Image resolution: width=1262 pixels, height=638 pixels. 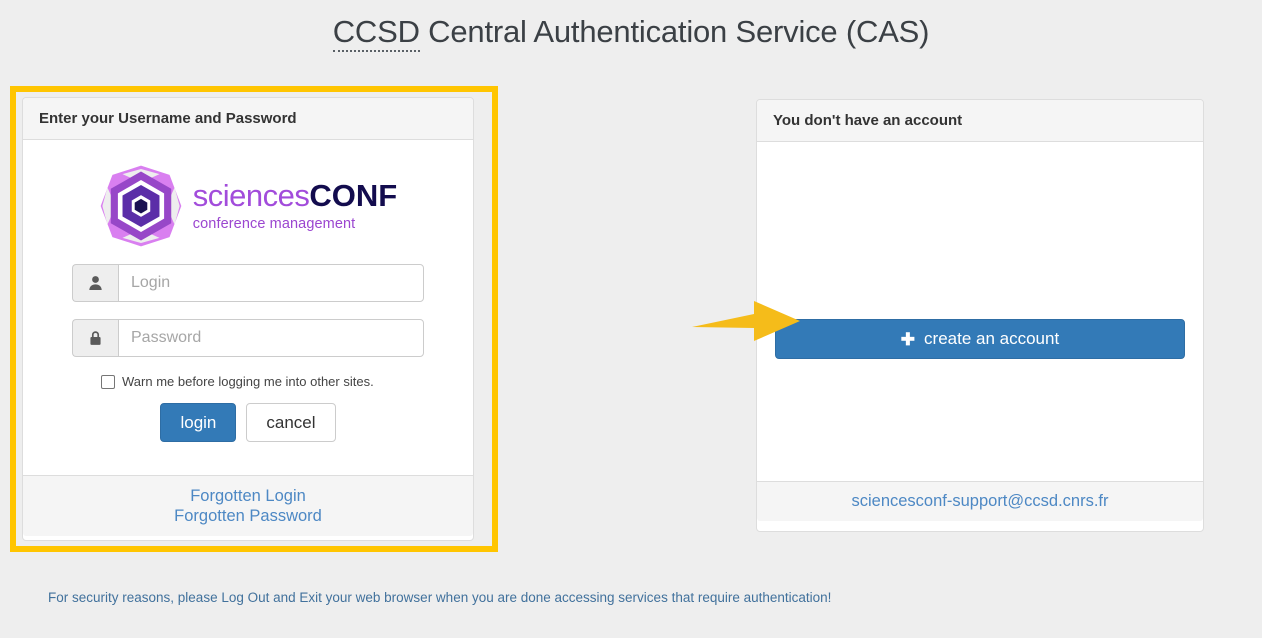 I want to click on warn-checkbox, so click(x=108, y=381).